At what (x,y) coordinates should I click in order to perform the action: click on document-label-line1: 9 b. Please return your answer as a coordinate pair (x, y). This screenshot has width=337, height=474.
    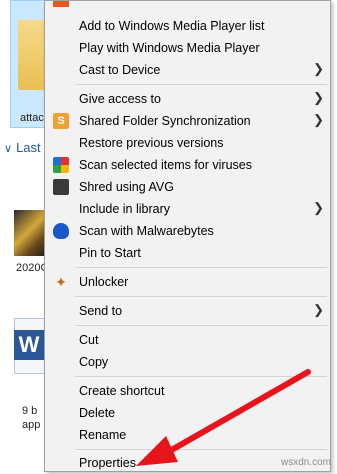
    Looking at the image, I should click on (30, 411).